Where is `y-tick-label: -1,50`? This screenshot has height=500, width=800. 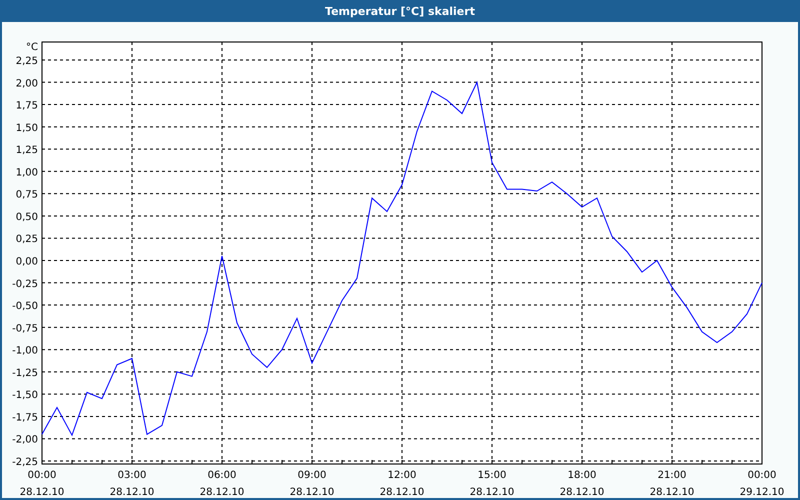
y-tick-label: -1,50 is located at coordinates (25, 396).